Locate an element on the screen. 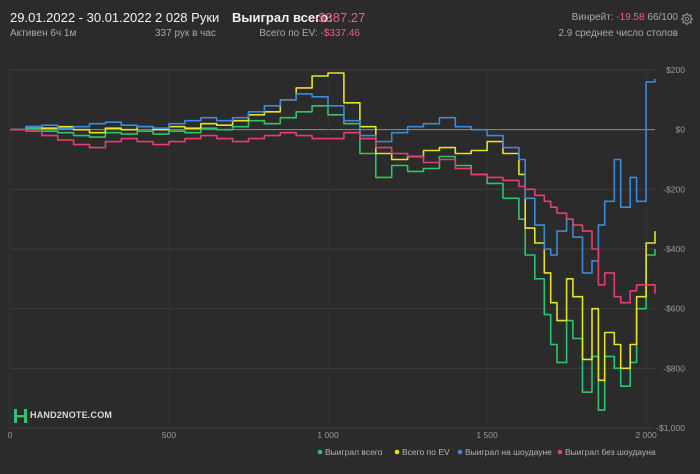 This screenshot has width=700, height=474. y-tick-label: -$600 is located at coordinates (674, 309).